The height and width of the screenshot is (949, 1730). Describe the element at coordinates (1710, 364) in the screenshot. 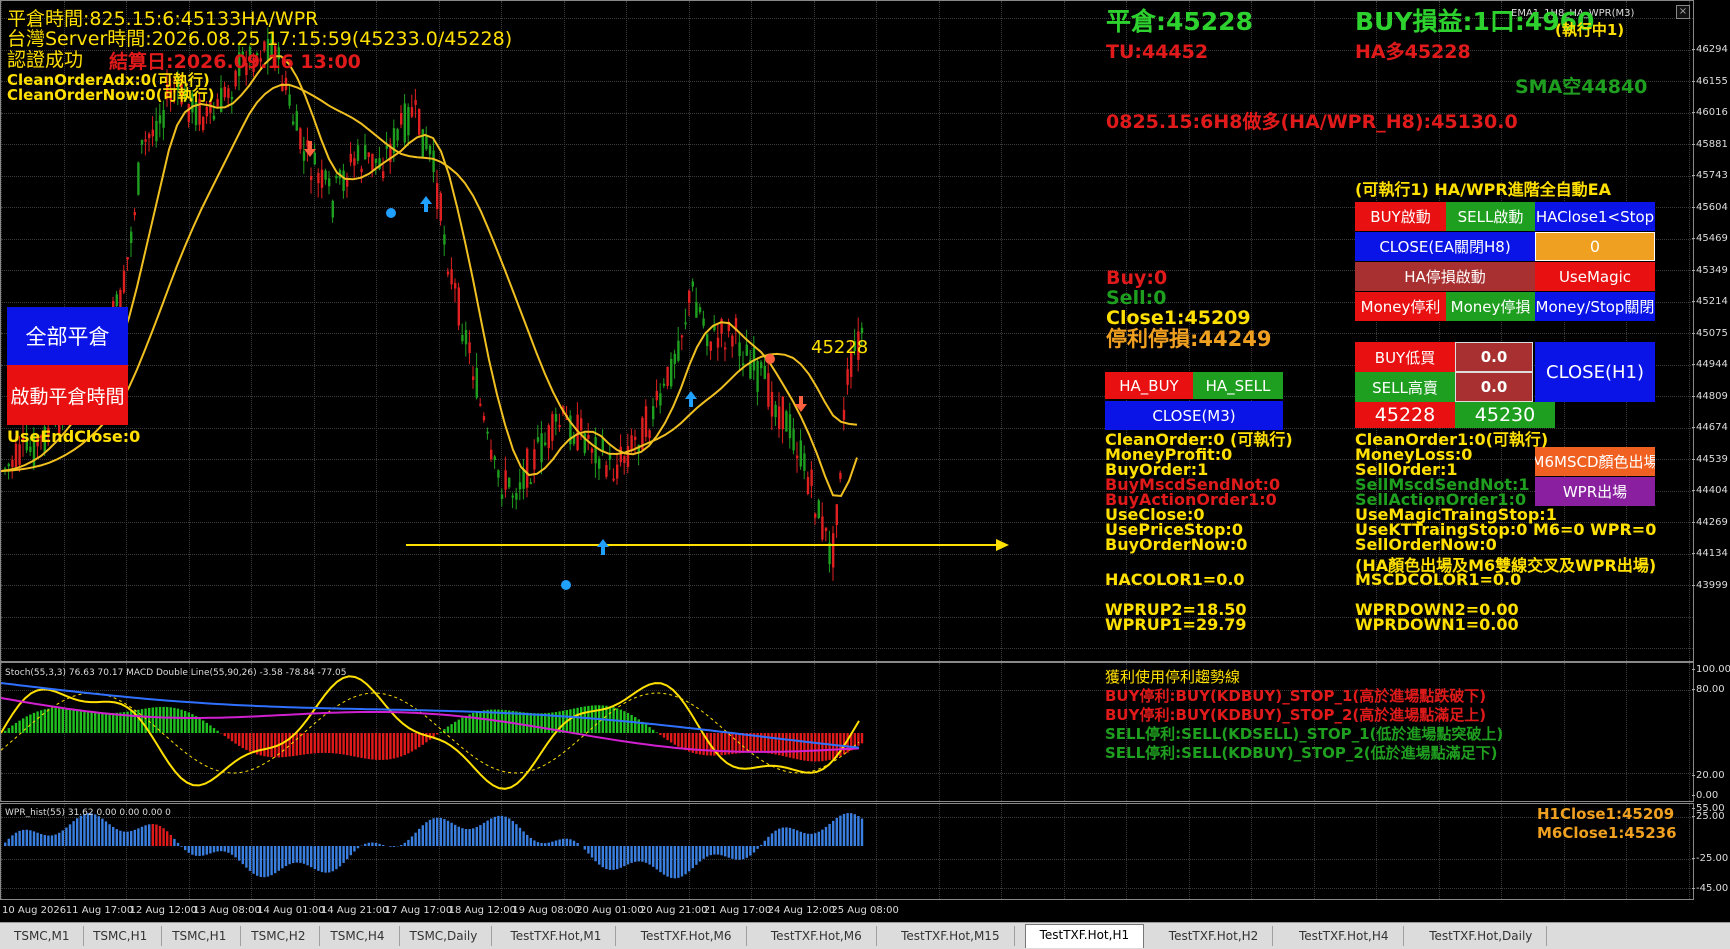

I see `price-tick: 44944` at that location.